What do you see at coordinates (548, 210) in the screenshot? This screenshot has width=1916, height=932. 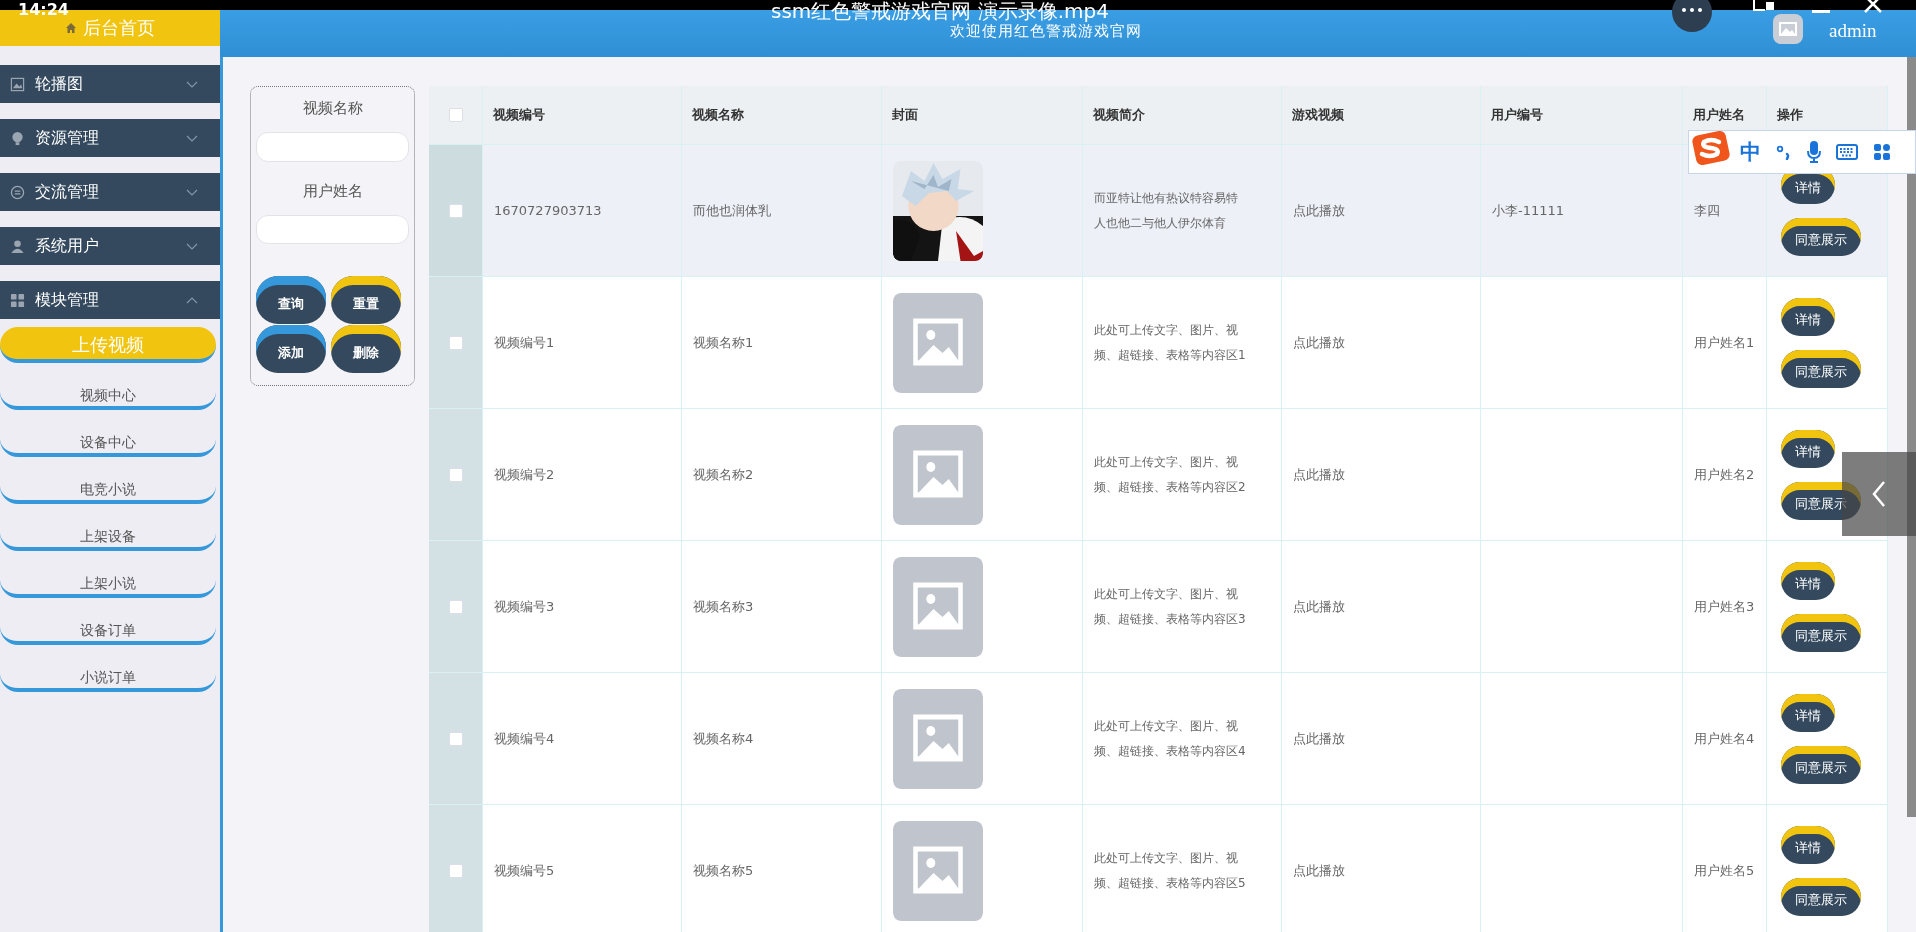 I see `table-cell: 1670727903713` at bounding box center [548, 210].